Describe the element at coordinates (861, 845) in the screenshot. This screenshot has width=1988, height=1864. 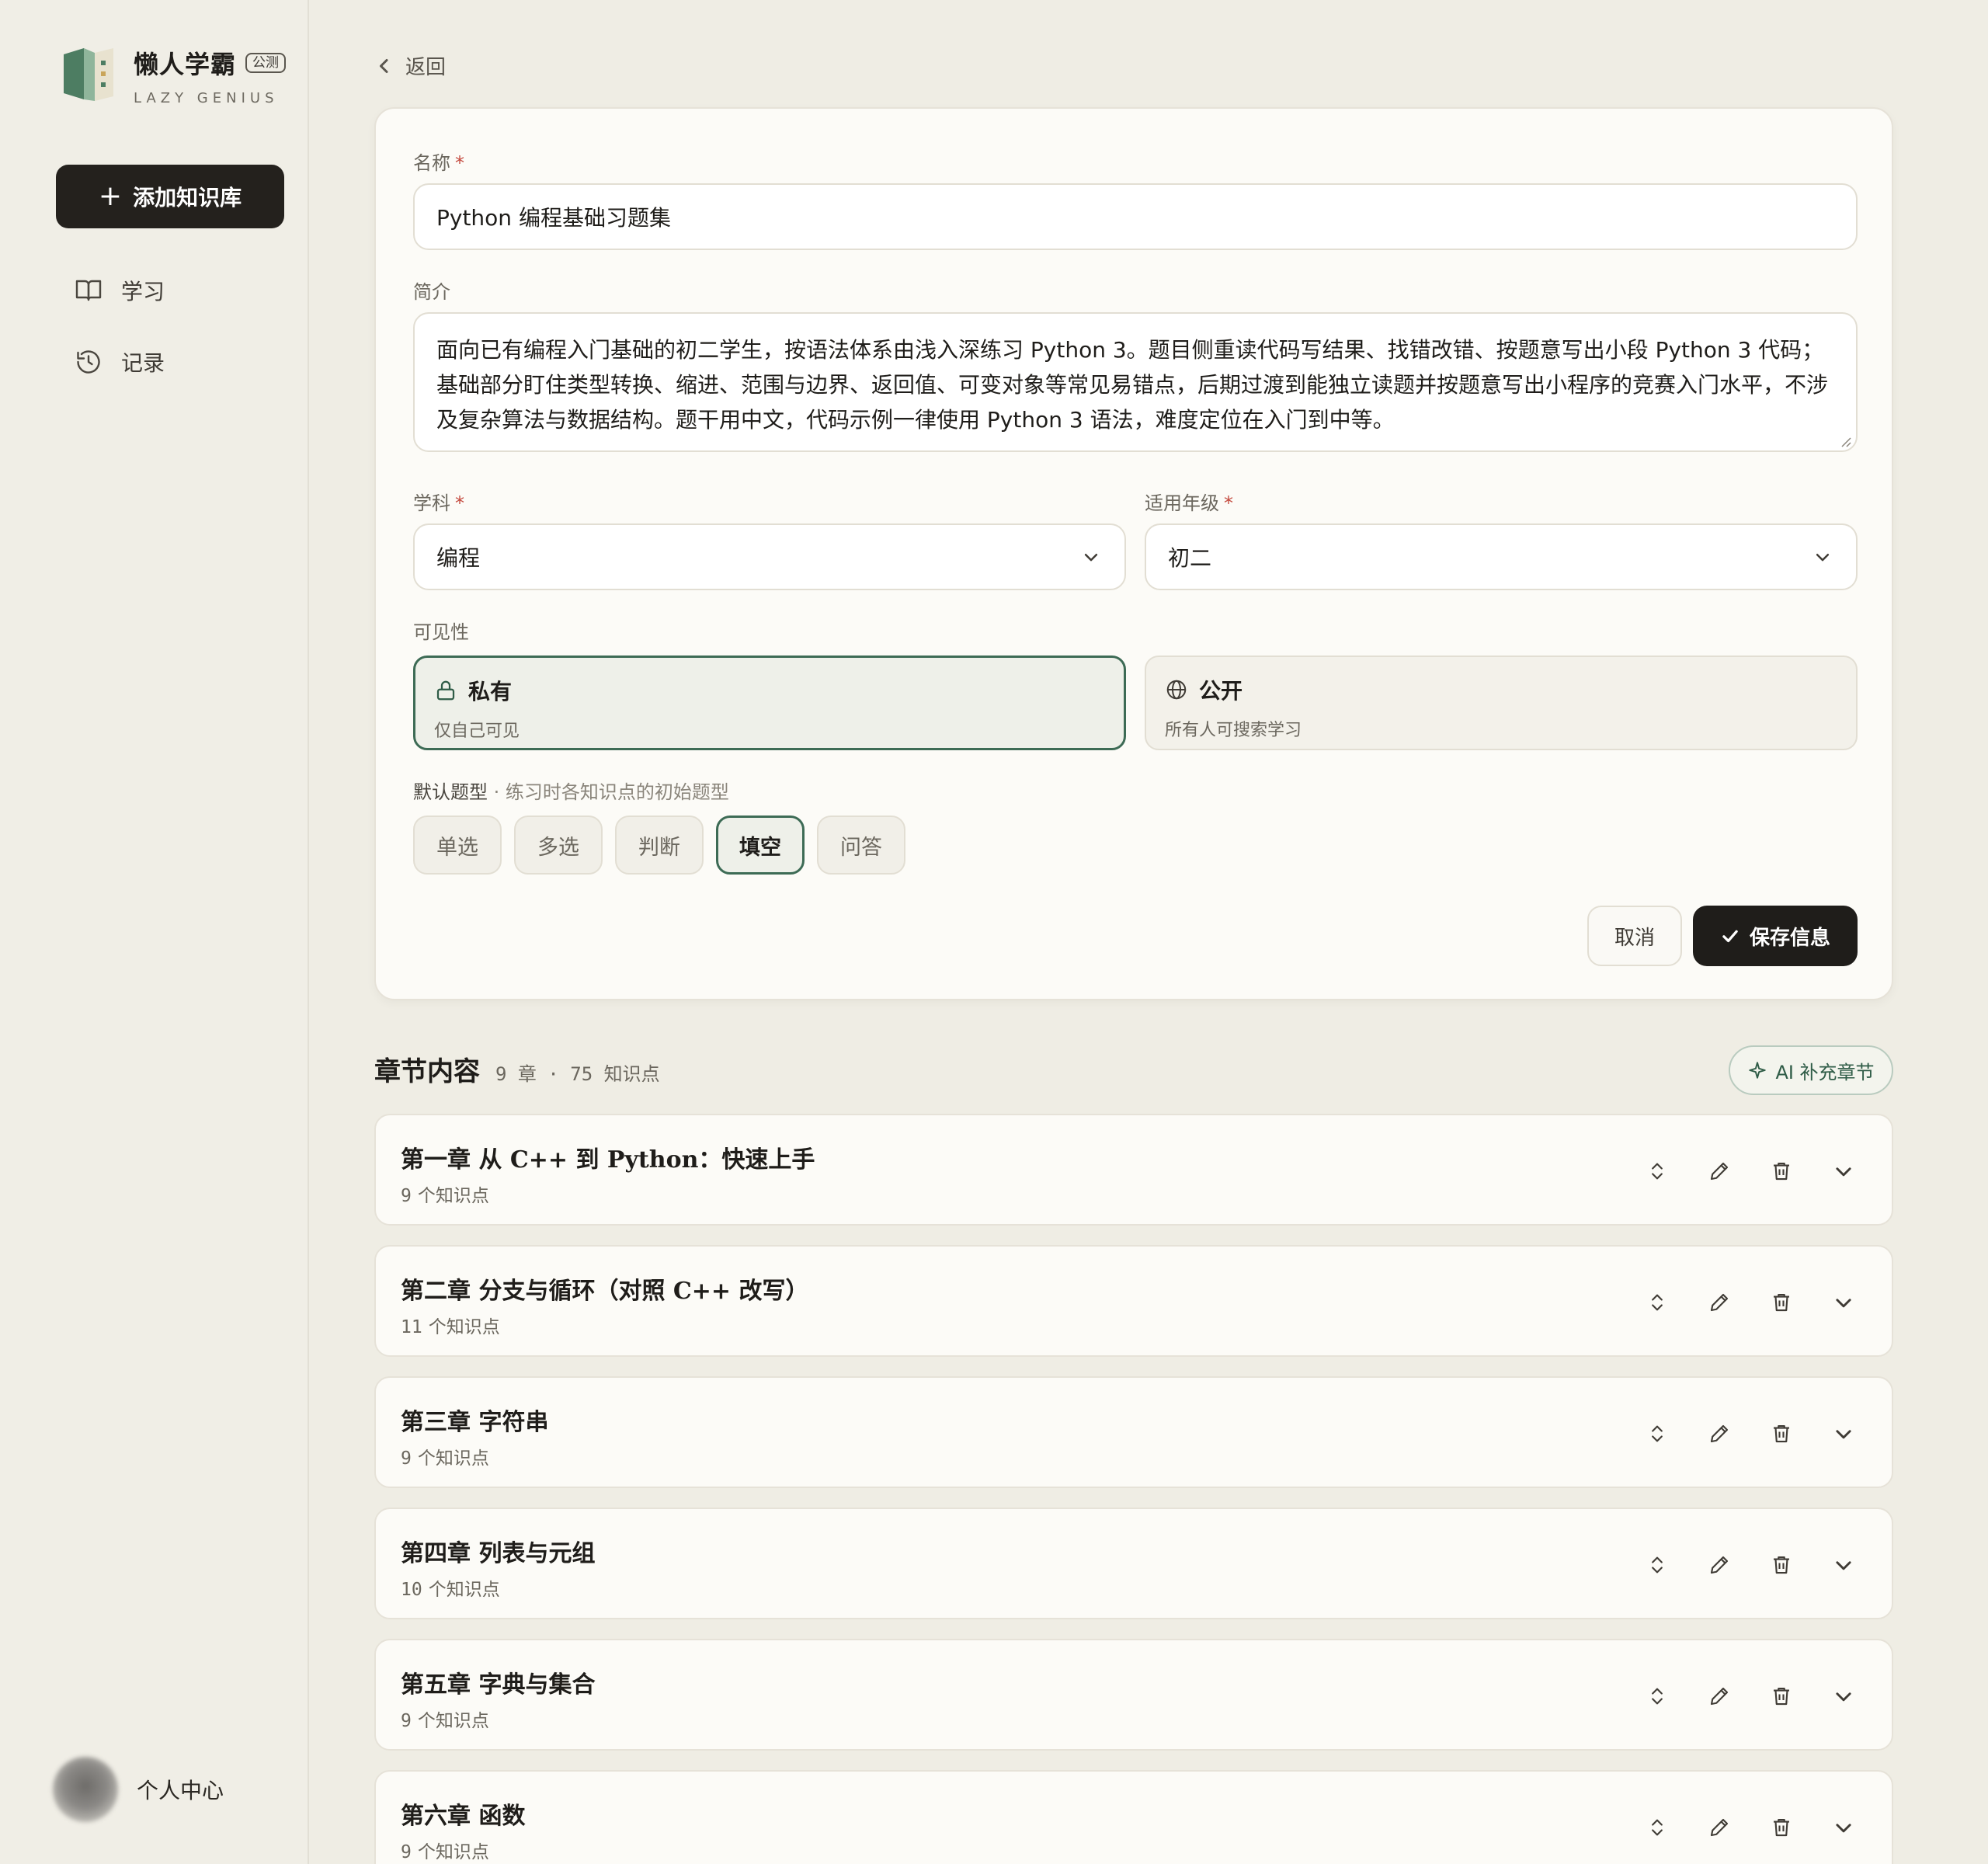
I see `question-type-short-answer: 问答` at that location.